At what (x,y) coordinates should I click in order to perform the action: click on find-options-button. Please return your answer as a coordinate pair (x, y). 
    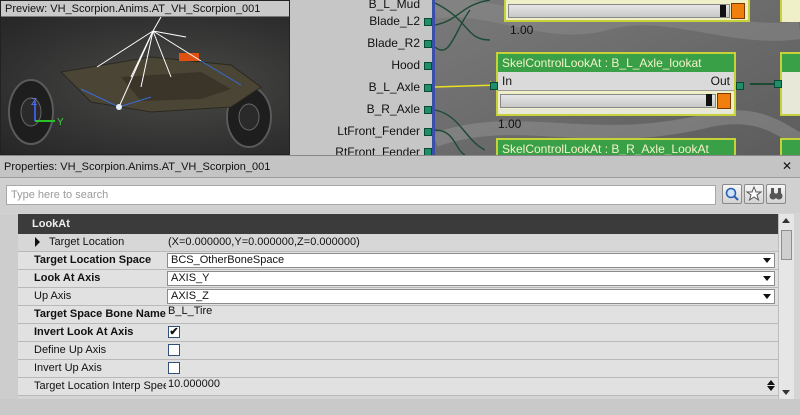
    Looking at the image, I should click on (776, 194).